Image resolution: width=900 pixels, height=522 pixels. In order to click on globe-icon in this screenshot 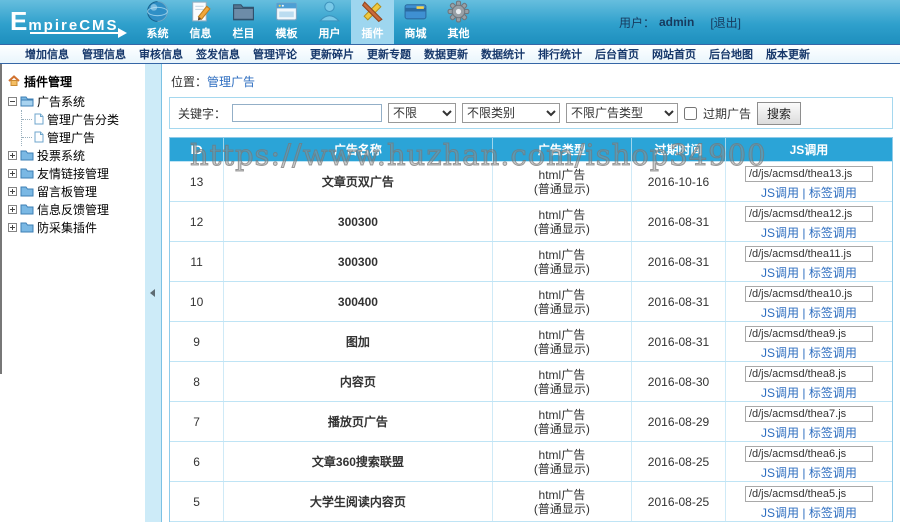, I will do `click(157, 12)`.